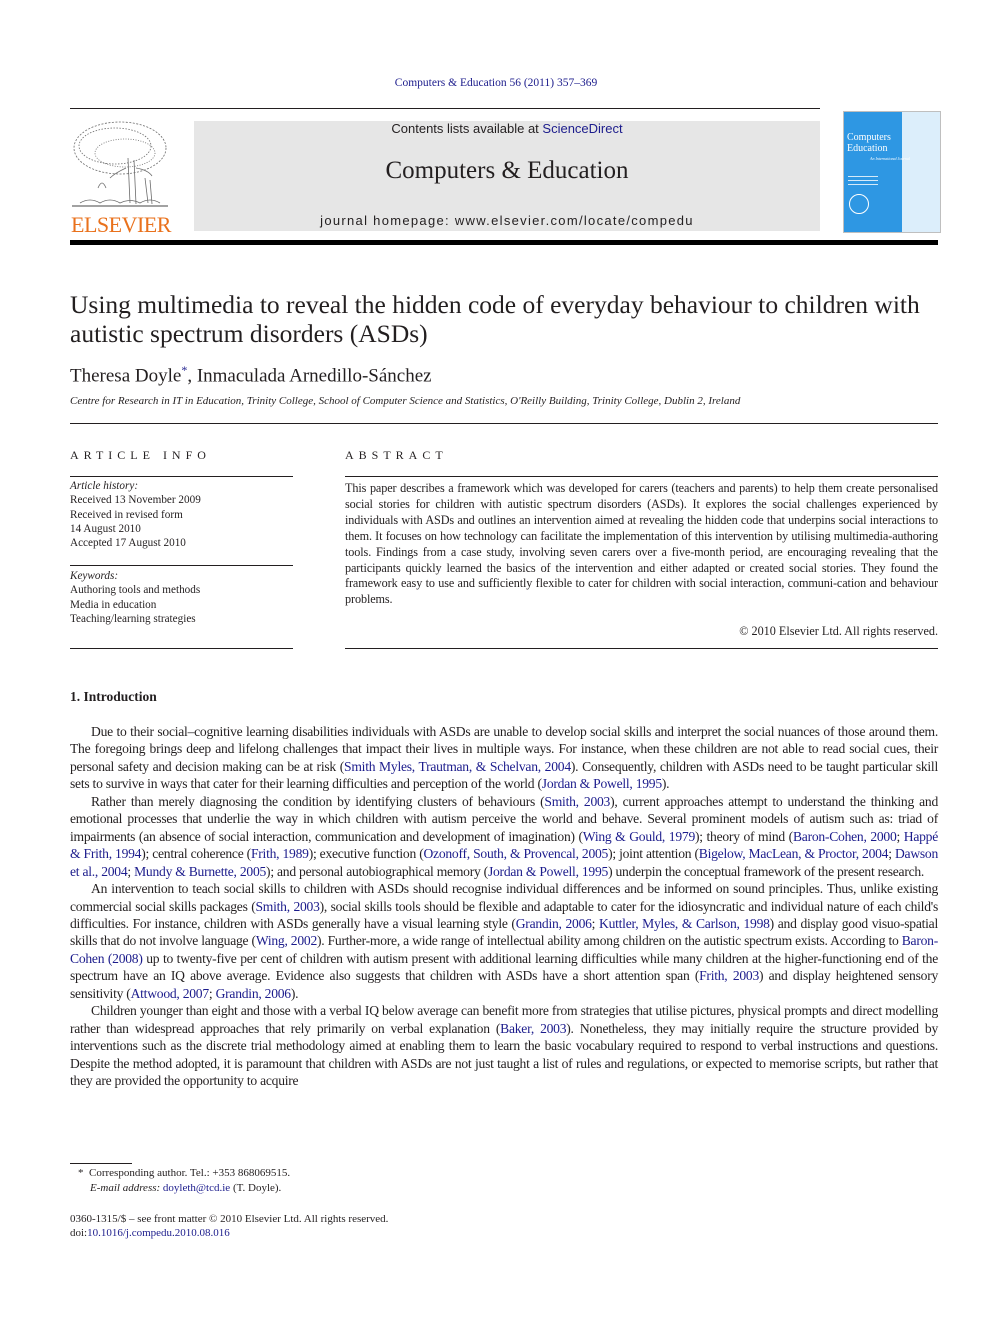 This screenshot has height=1323, width=992. I want to click on email-label: E-mail address:, so click(125, 1188).